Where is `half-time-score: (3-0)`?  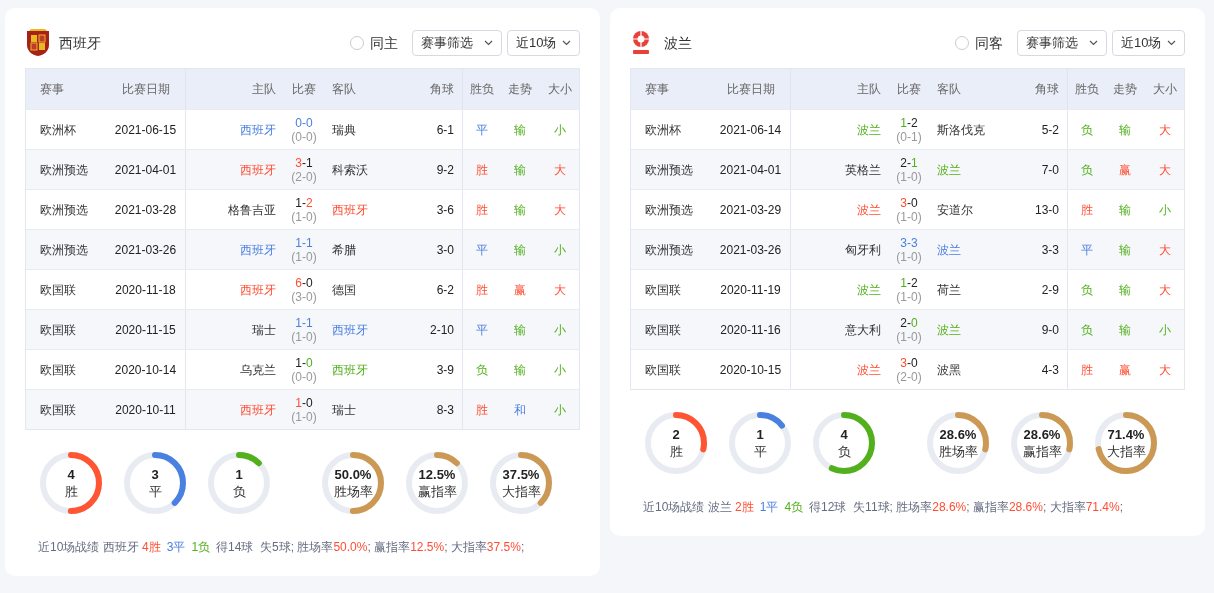
half-time-score: (3-0) is located at coordinates (304, 296).